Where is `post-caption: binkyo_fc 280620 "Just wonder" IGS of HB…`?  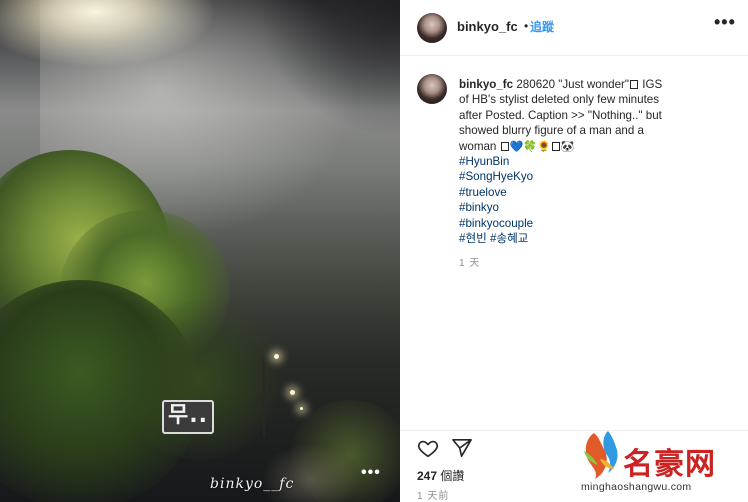 post-caption: binkyo_fc 280620 "Just wonder" IGS of HB… is located at coordinates (599, 174).